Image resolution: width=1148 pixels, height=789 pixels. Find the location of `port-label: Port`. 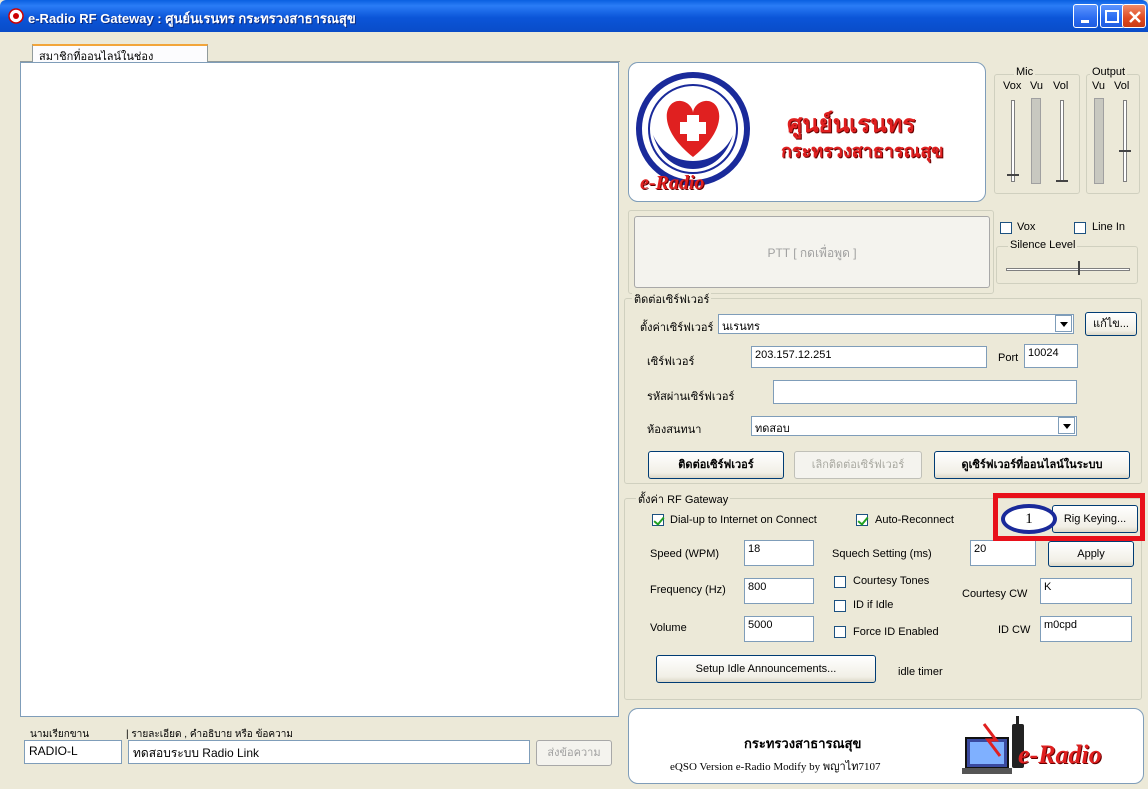

port-label: Port is located at coordinates (1008, 358).